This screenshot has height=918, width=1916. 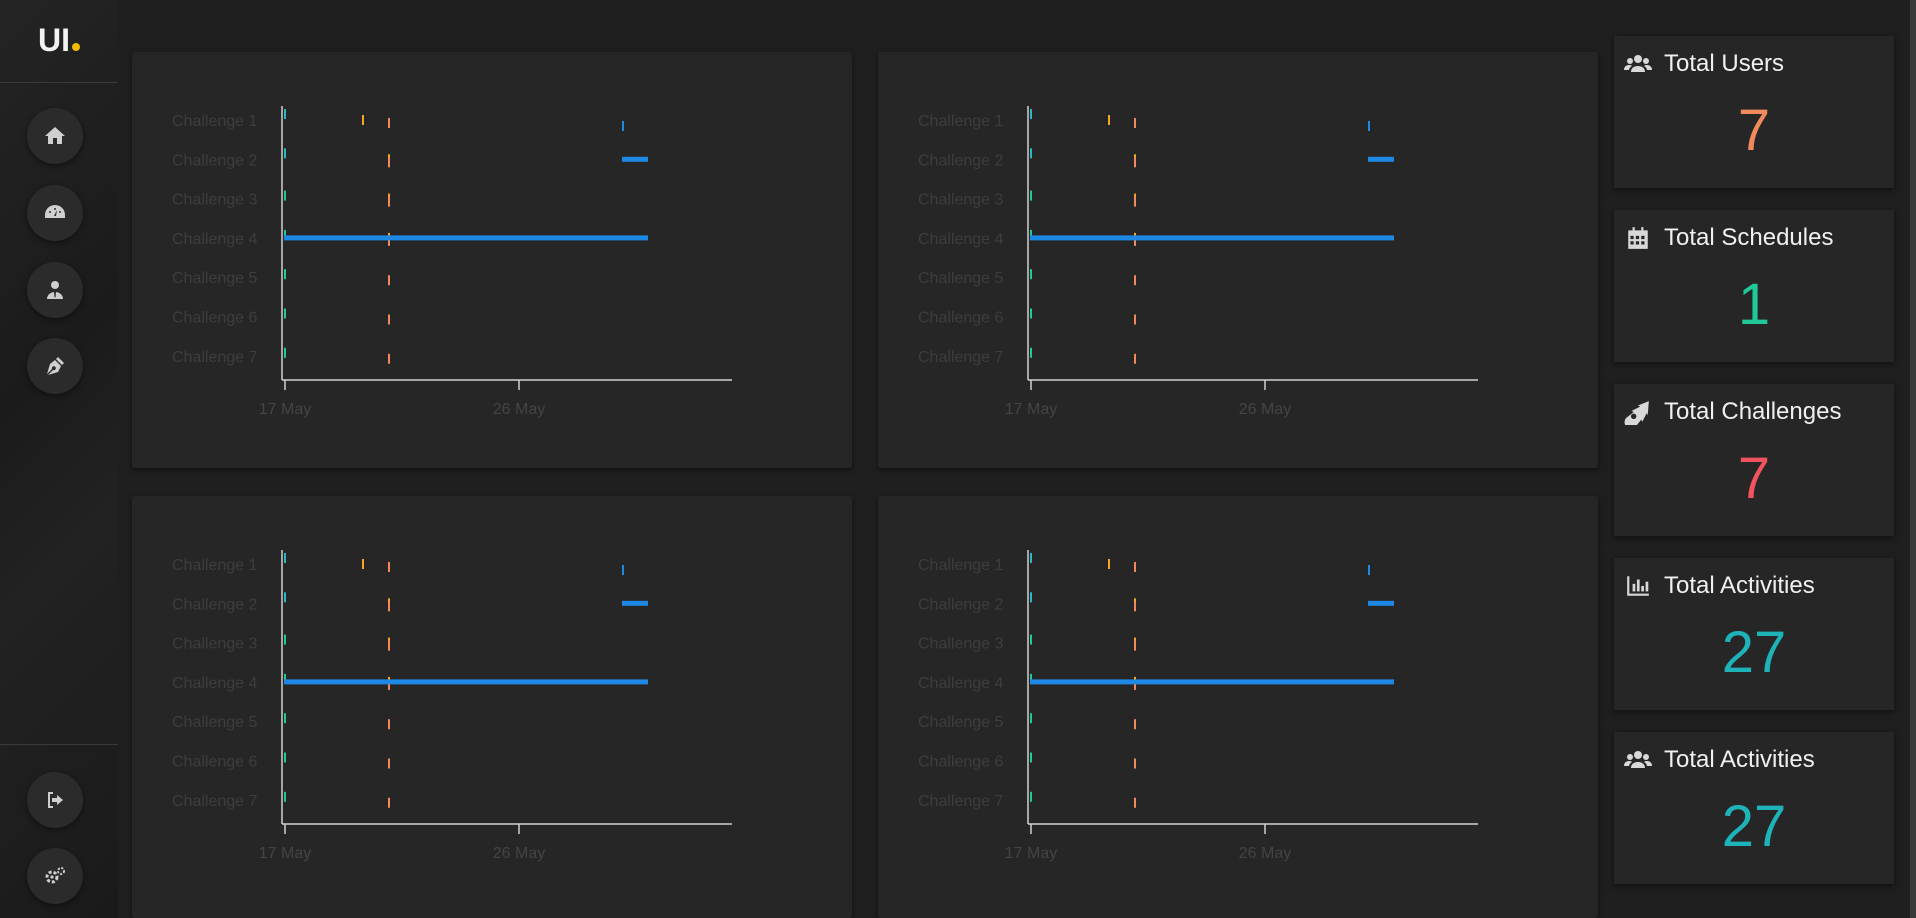 What do you see at coordinates (1638, 586) in the screenshot?
I see `bar-chart-icon` at bounding box center [1638, 586].